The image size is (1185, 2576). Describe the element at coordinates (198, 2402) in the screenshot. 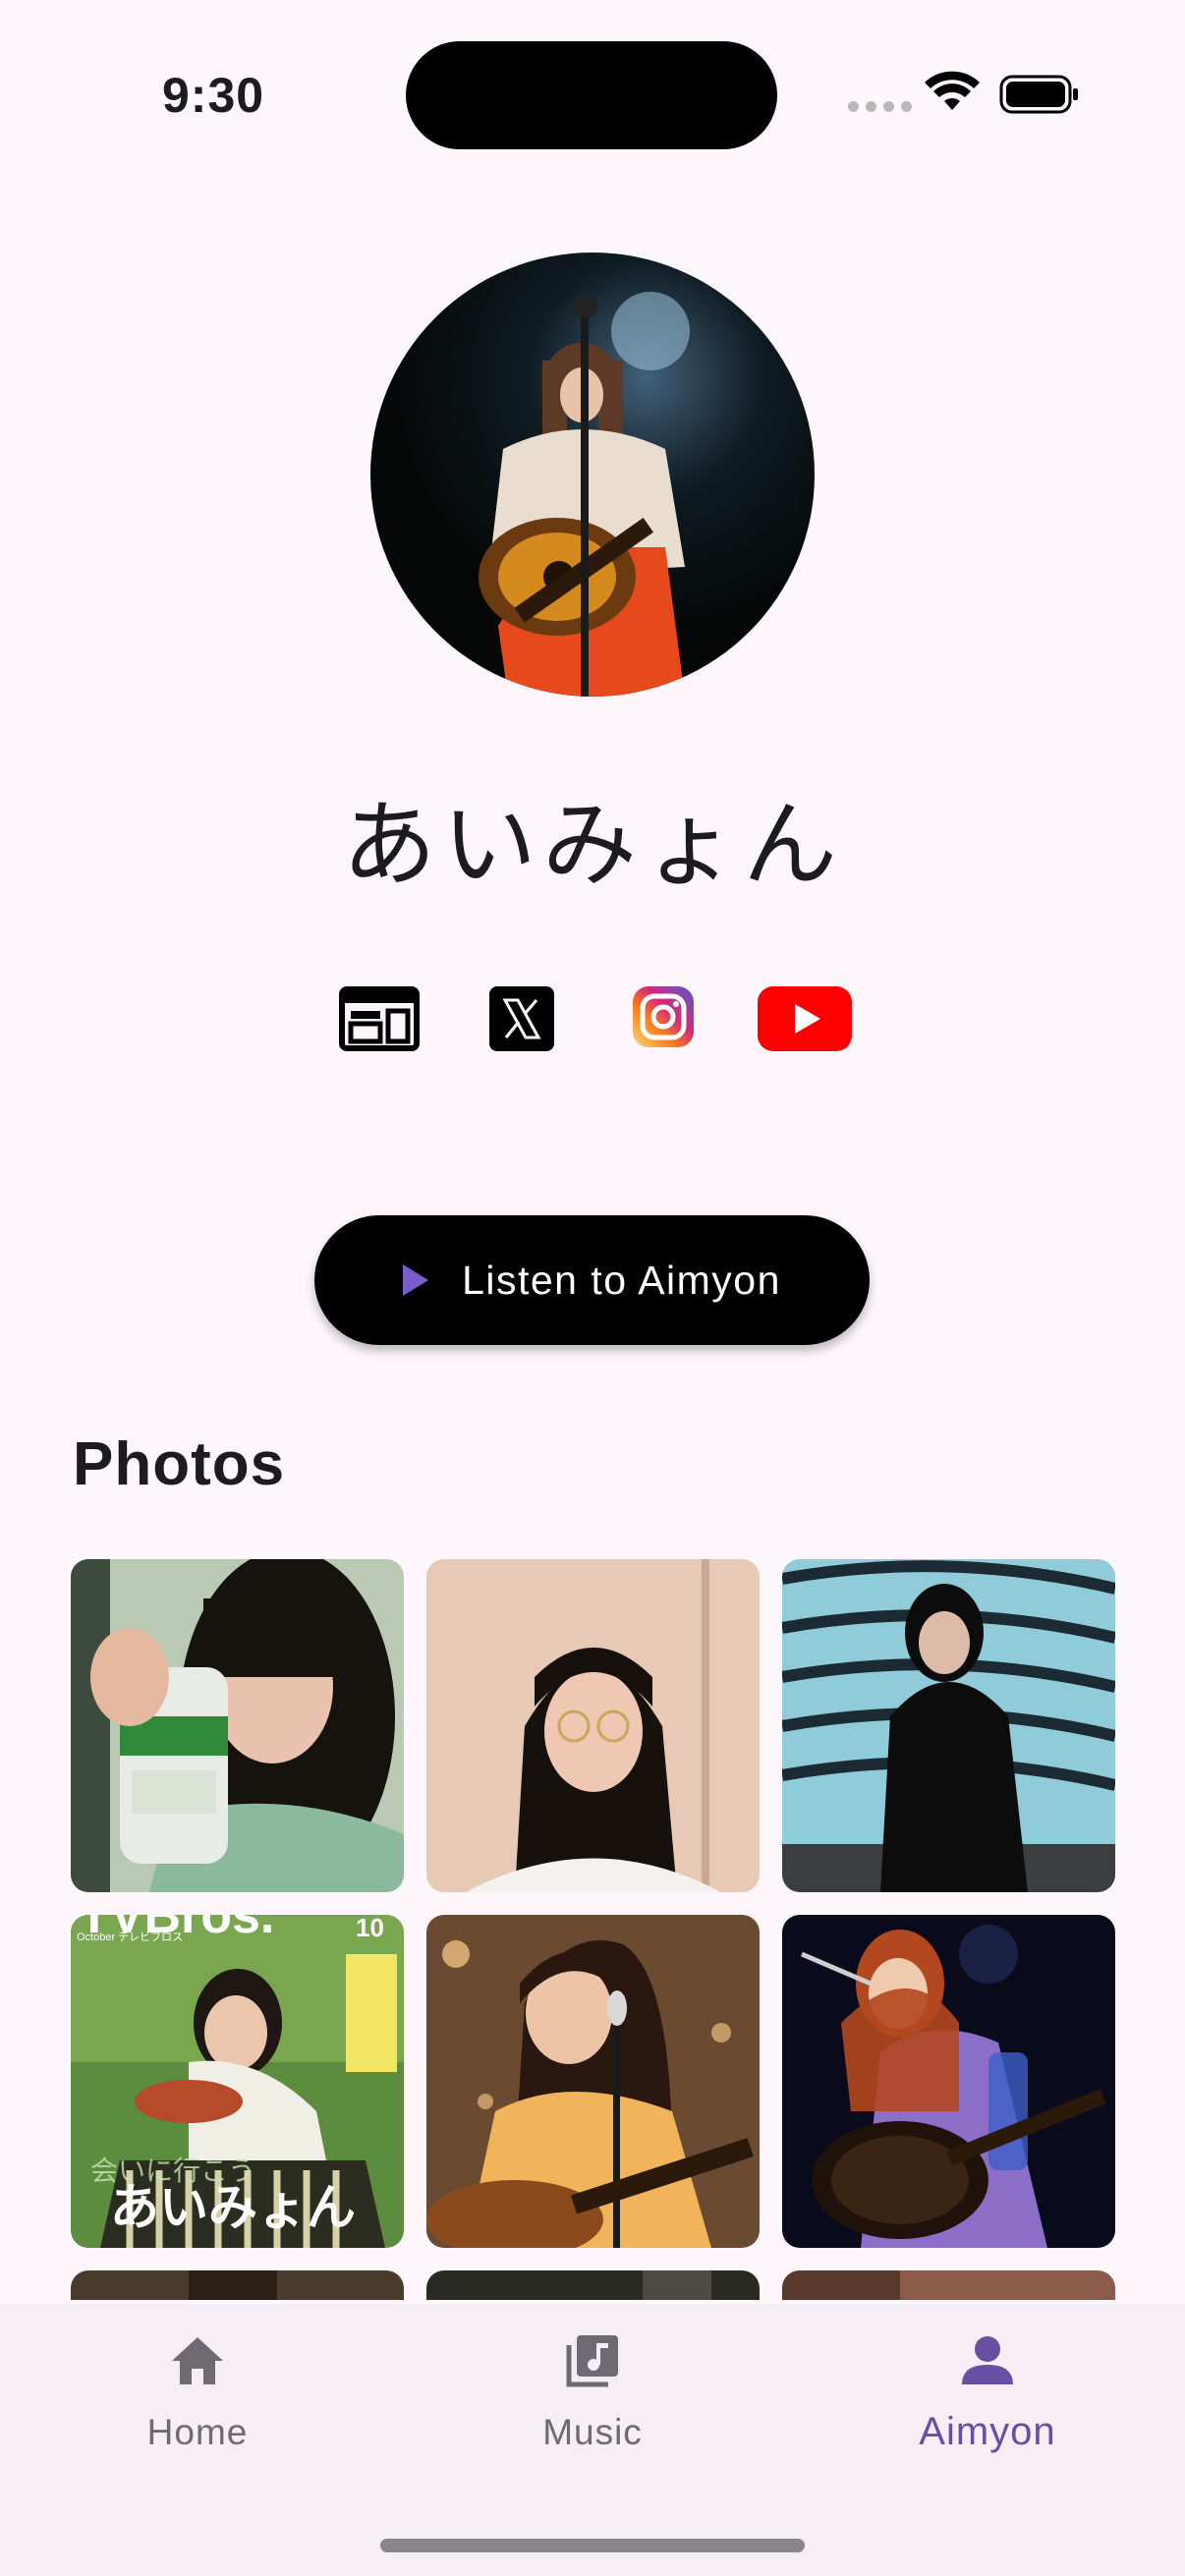

I see `nav-home: Home` at that location.